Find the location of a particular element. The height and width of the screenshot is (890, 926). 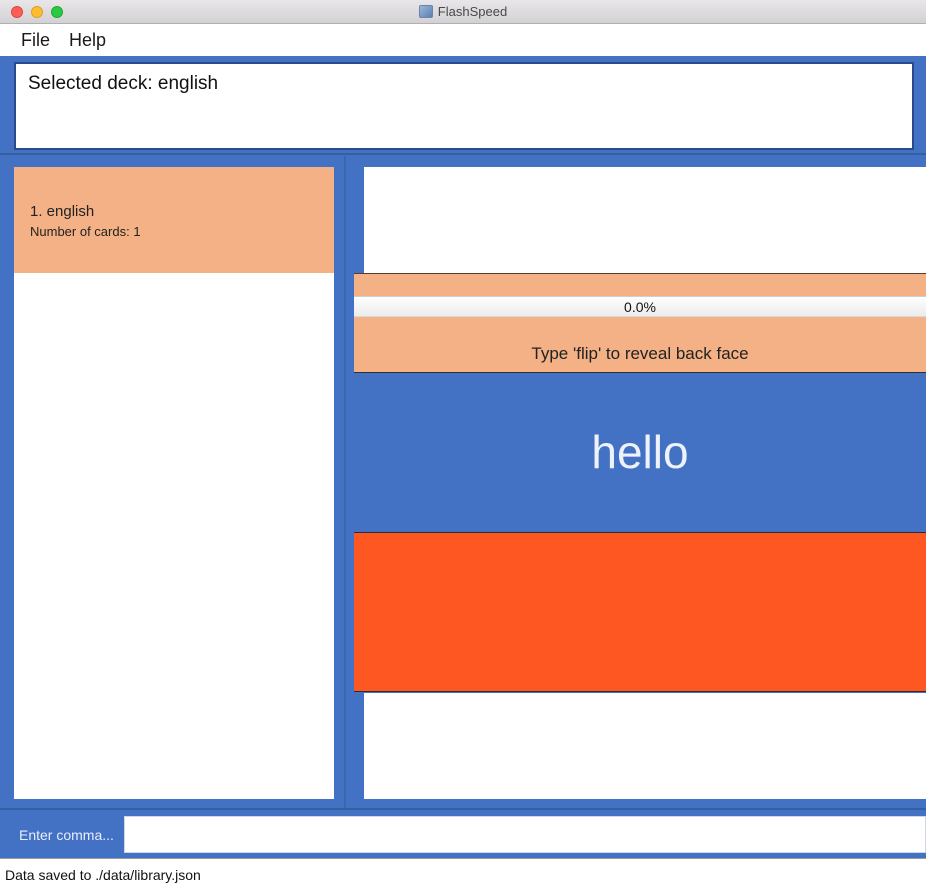

window-titlebar: FlashSpeed is located at coordinates (463, 12).